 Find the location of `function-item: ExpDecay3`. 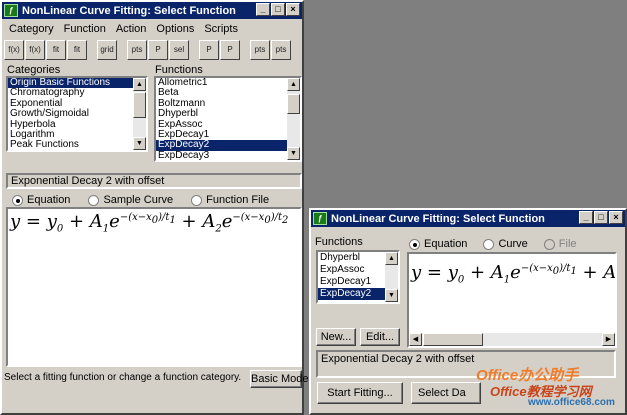

function-item: ExpDecay3 is located at coordinates (228, 155).